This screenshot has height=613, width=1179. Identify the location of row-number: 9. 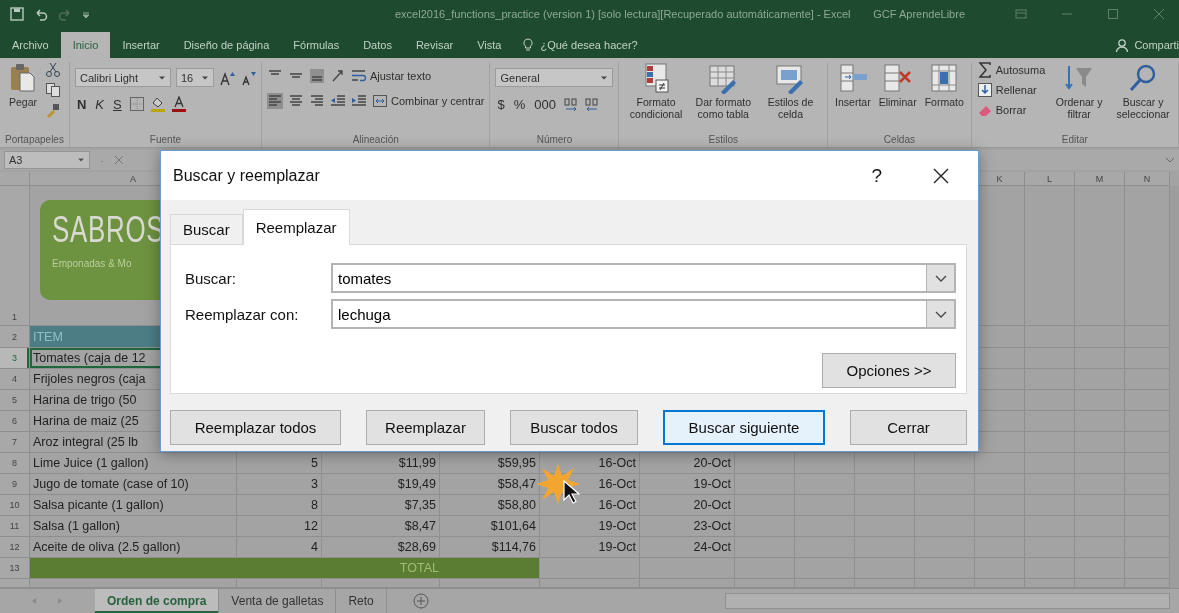
(15, 484).